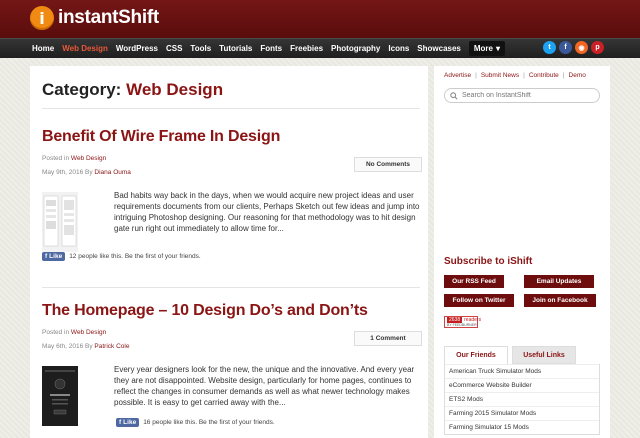  I want to click on list-item: ETS2 Mods, so click(522, 399).